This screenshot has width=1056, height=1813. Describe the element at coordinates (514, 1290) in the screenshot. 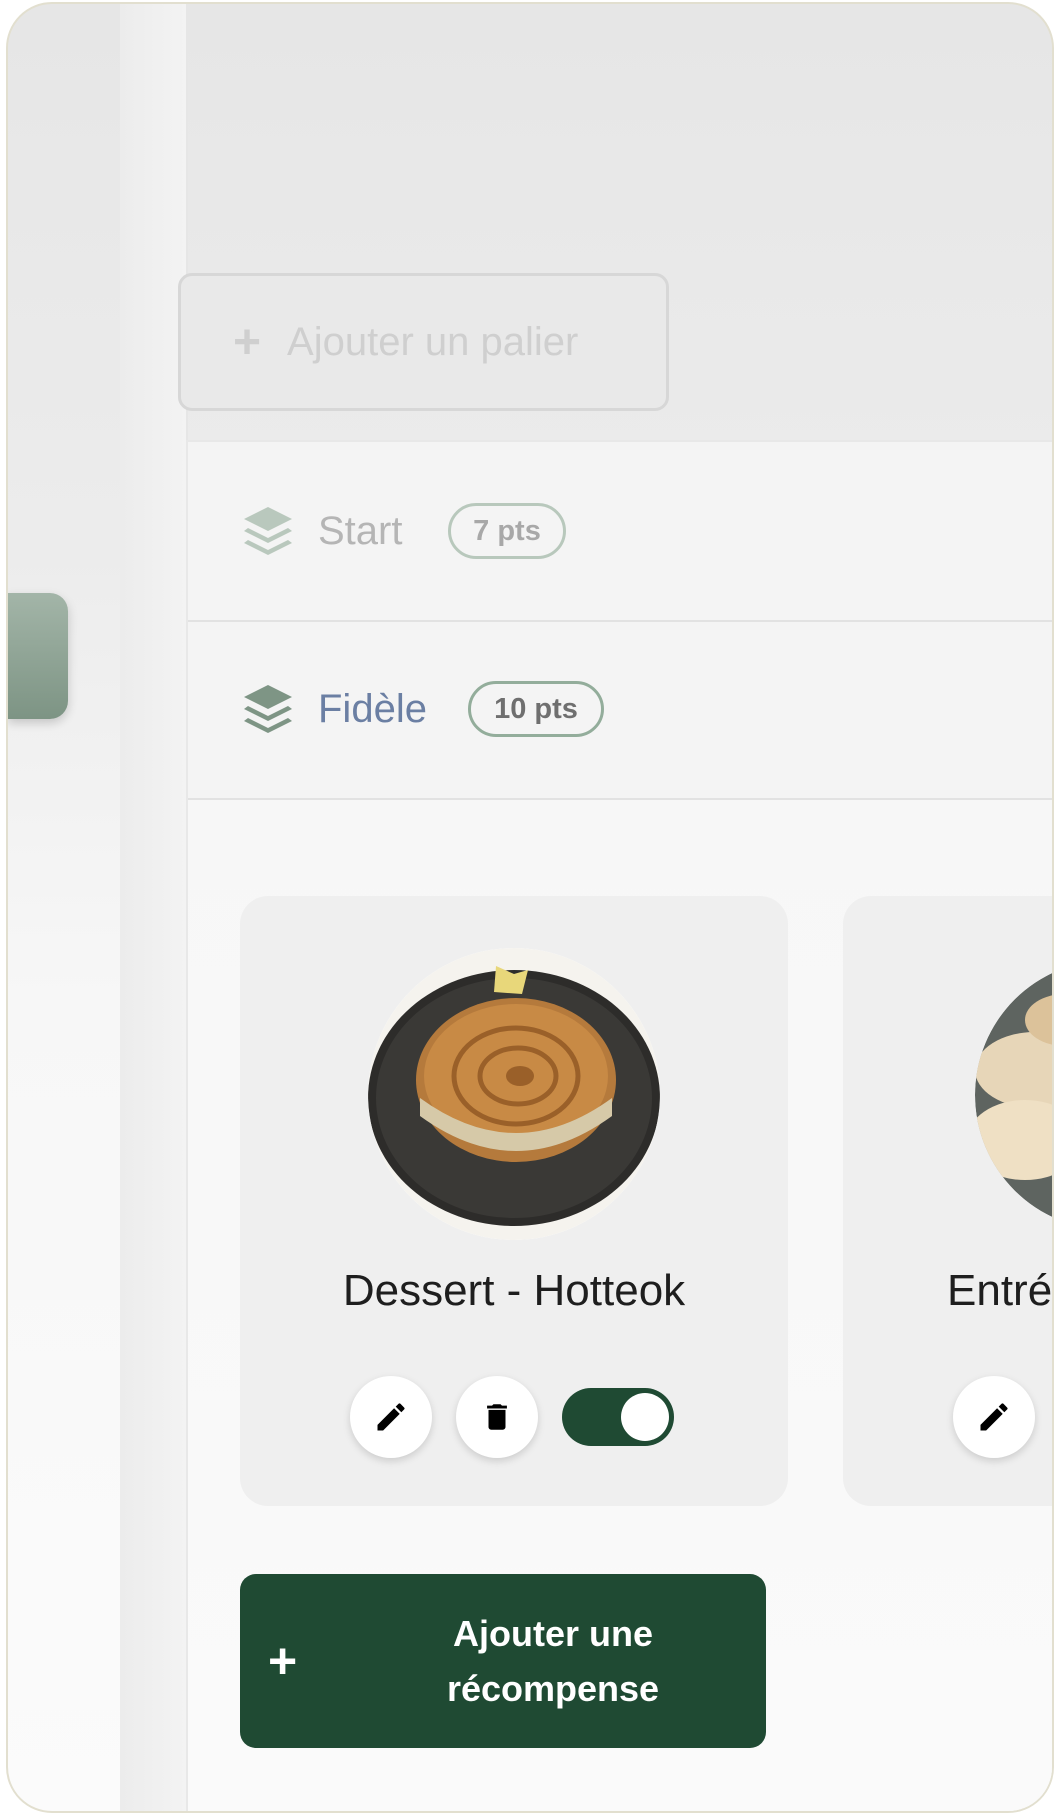

I see `reward-title: Dessert - Hotteok` at that location.